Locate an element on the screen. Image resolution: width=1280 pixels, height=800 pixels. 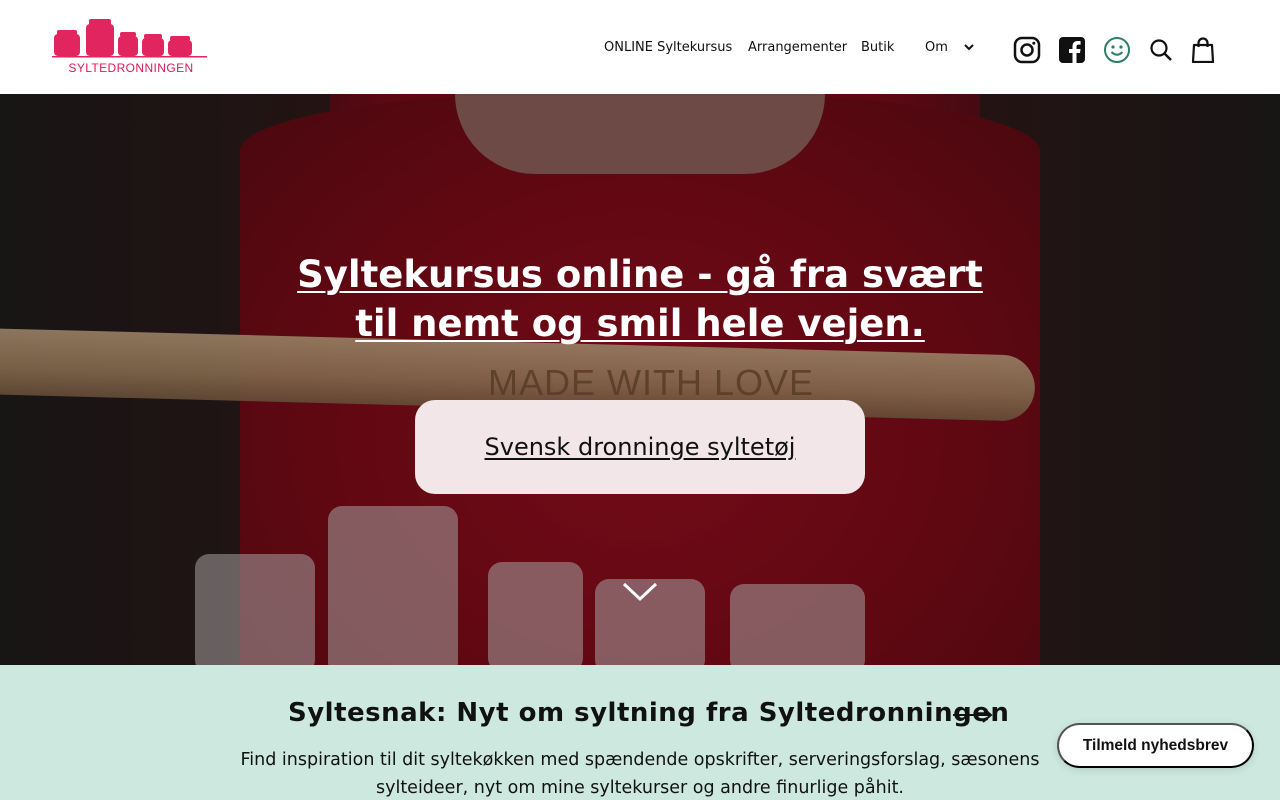
hero-cta-button: Svensk dronninge syltetøj is located at coordinates (640, 447).